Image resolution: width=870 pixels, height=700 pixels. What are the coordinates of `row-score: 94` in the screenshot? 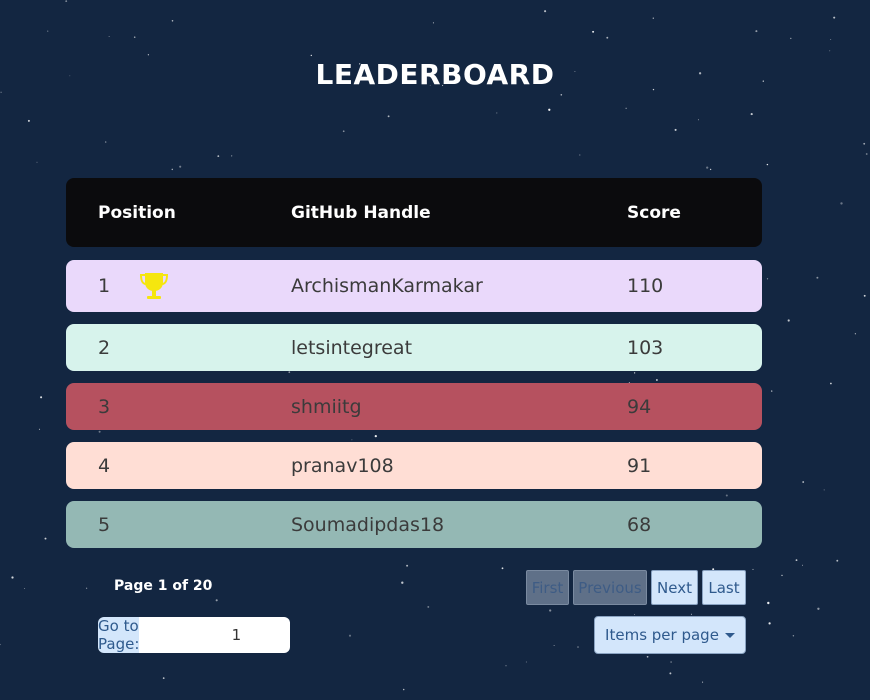 It's located at (639, 406).